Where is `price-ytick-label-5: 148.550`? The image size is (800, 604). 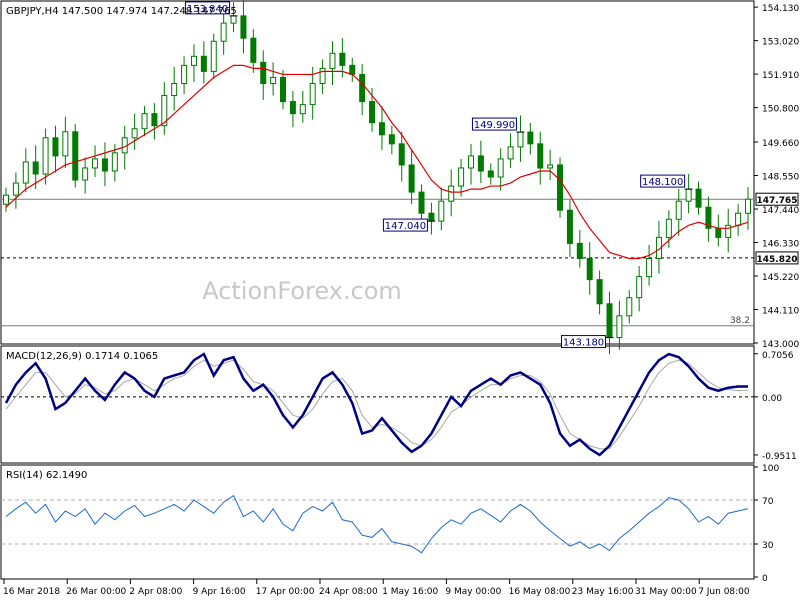
price-ytick-label-5: 148.550 is located at coordinates (780, 178).